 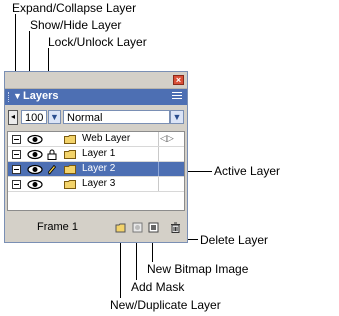 I want to click on trash-icon, so click(x=175, y=227).